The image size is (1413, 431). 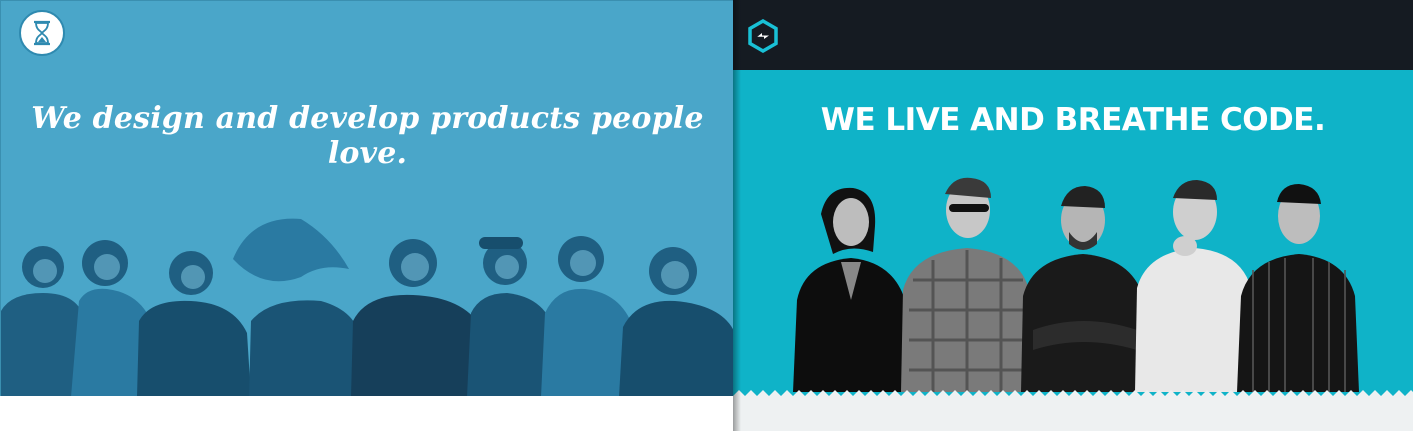 What do you see at coordinates (1073, 410) in the screenshot?
I see `sawtooth-divider` at bounding box center [1073, 410].